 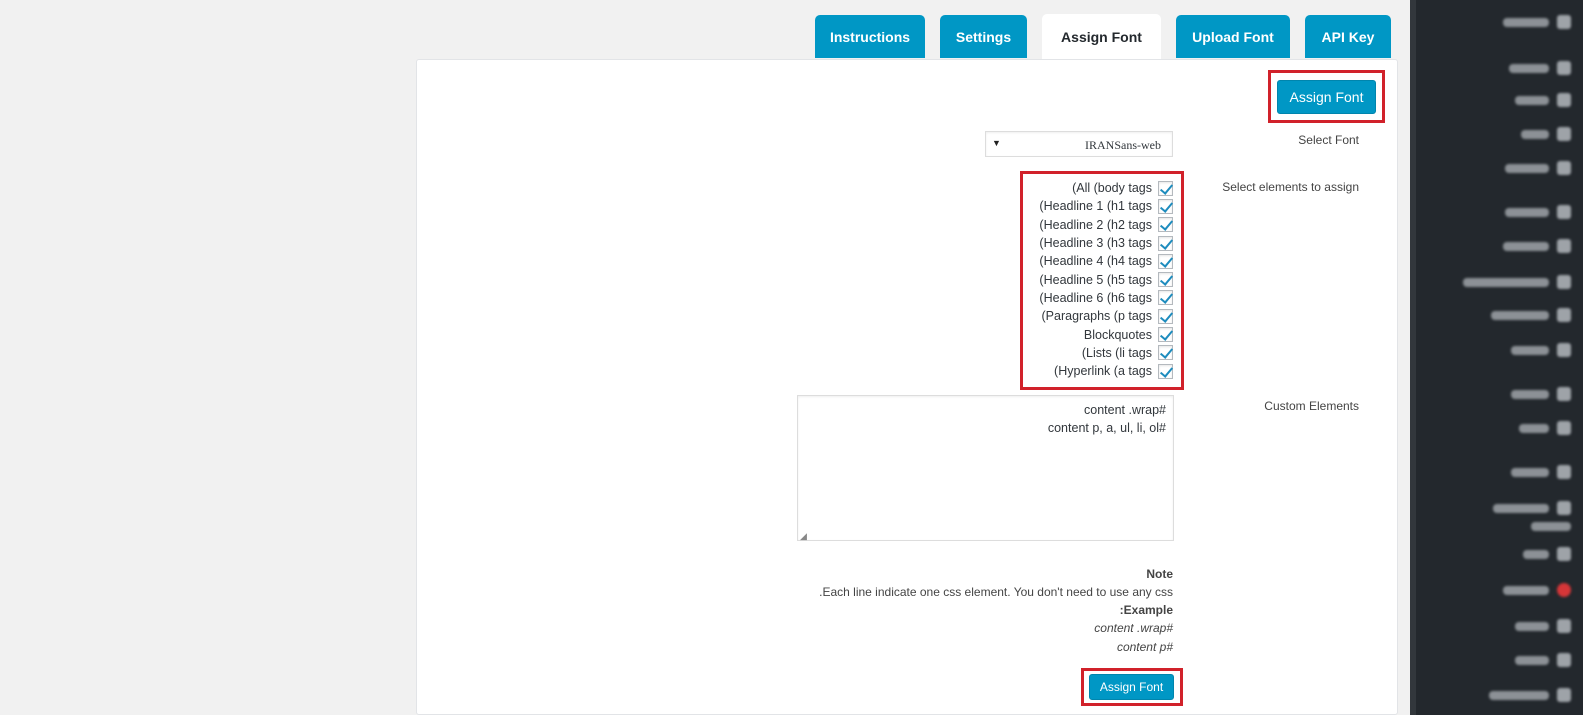 I want to click on element-option-li: (Lists (li tags, so click(x=1083, y=353).